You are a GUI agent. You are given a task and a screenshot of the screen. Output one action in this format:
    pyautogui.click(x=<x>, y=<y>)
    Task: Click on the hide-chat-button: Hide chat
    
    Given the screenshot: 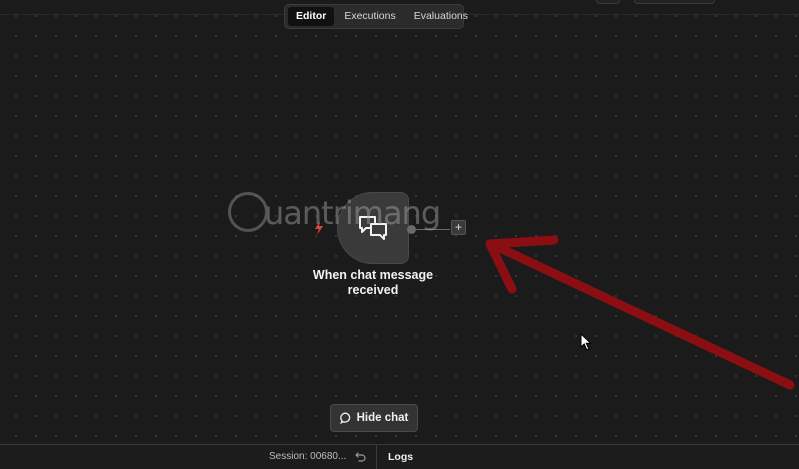 What is the action you would take?
    pyautogui.click(x=374, y=418)
    